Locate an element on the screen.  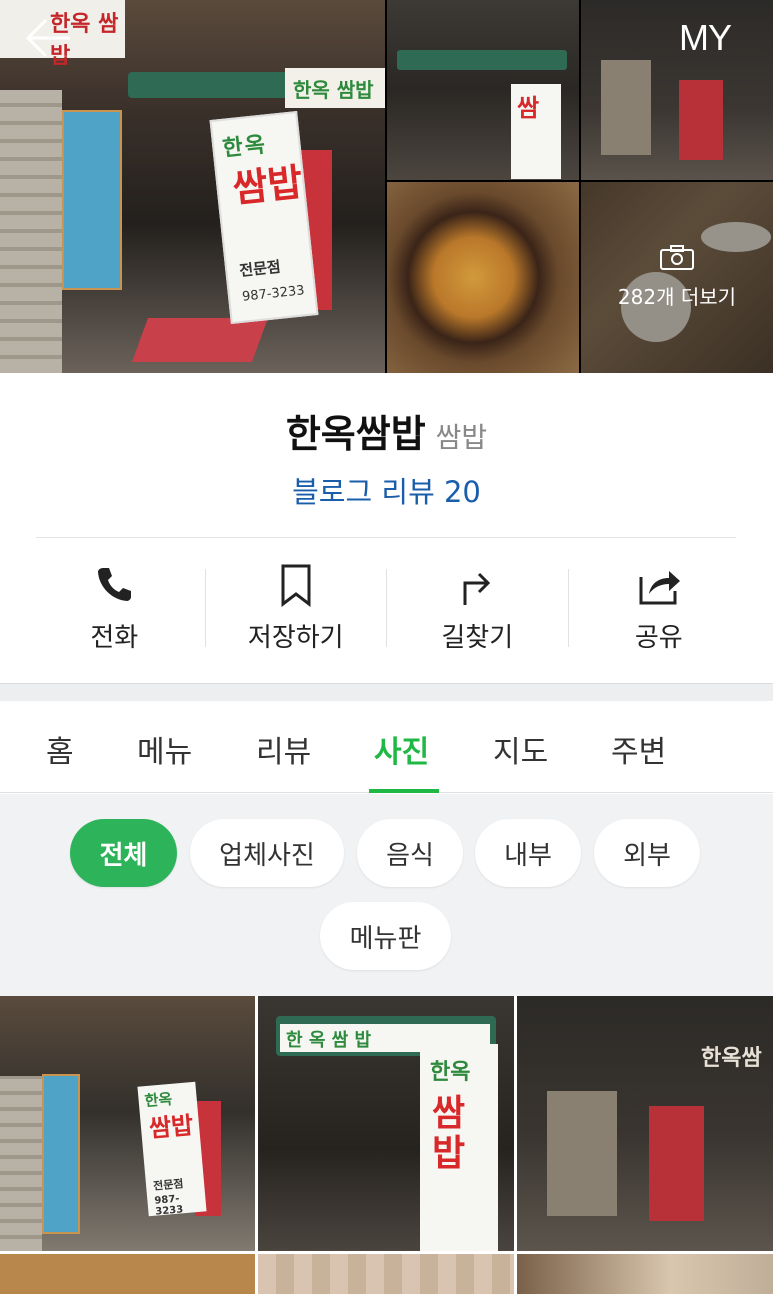
bookmark-icon is located at coordinates (296, 585).